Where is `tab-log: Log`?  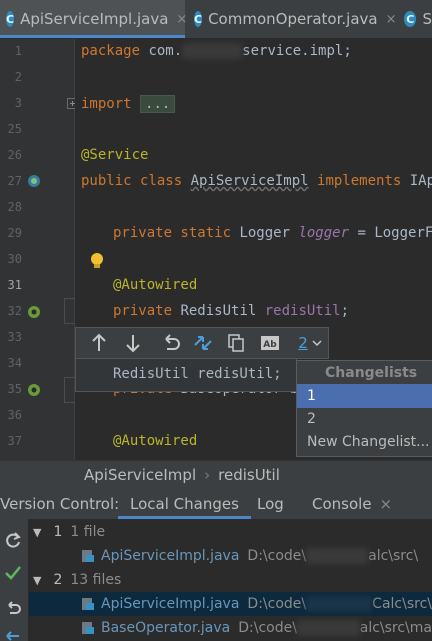 tab-log: Log is located at coordinates (270, 503).